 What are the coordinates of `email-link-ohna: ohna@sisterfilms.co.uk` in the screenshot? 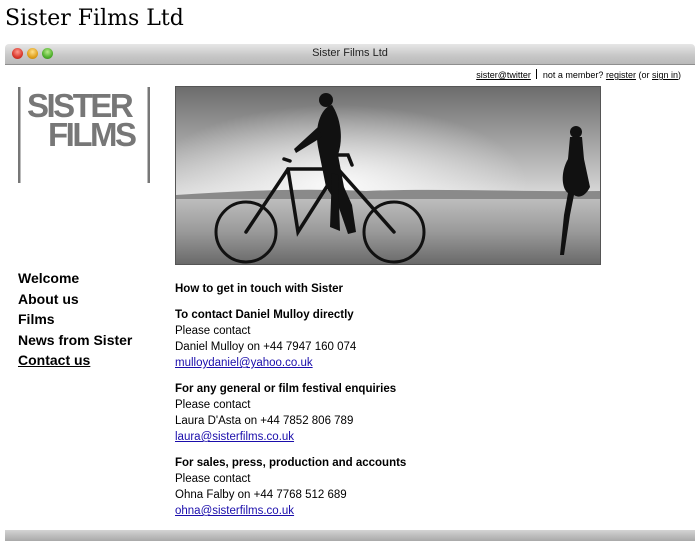 It's located at (234, 511).